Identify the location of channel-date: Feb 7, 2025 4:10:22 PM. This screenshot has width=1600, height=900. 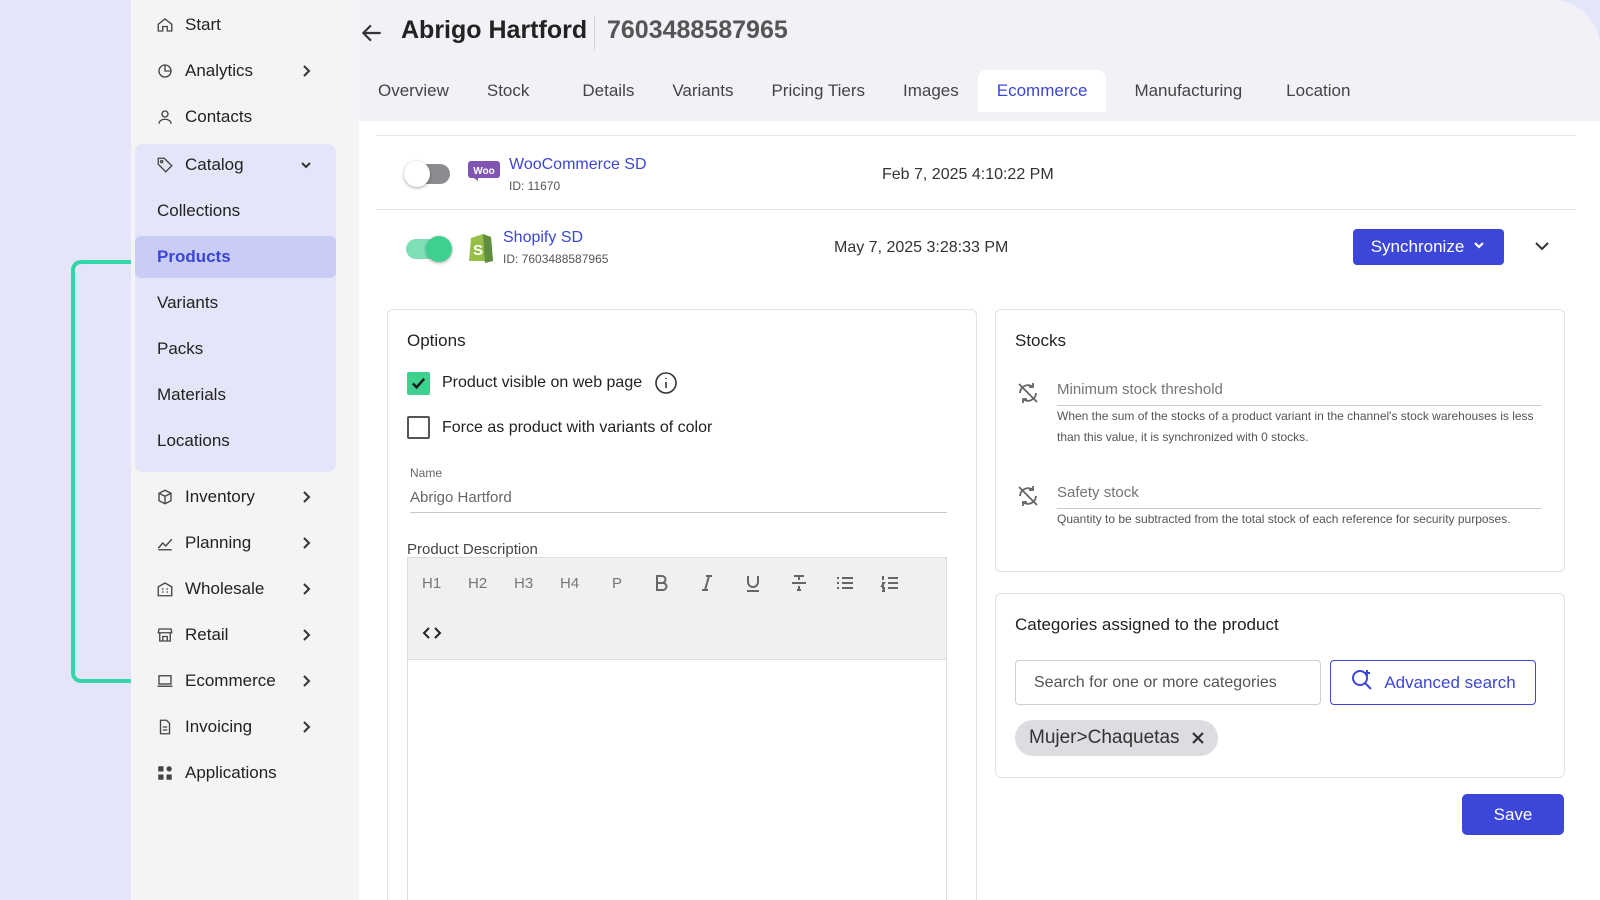
(968, 174).